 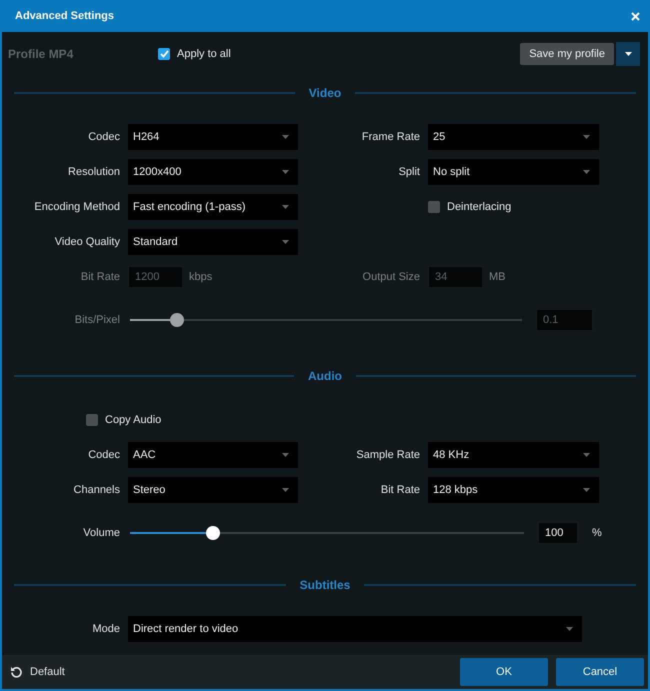 What do you see at coordinates (192, 420) in the screenshot?
I see `checkbox: Copy Audio` at bounding box center [192, 420].